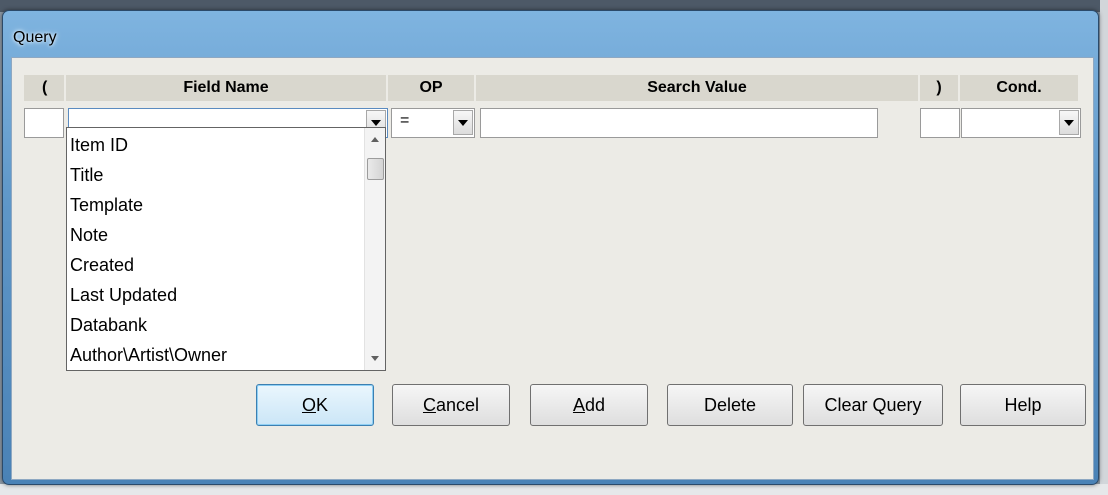  I want to click on cond-combobox, so click(1021, 123).